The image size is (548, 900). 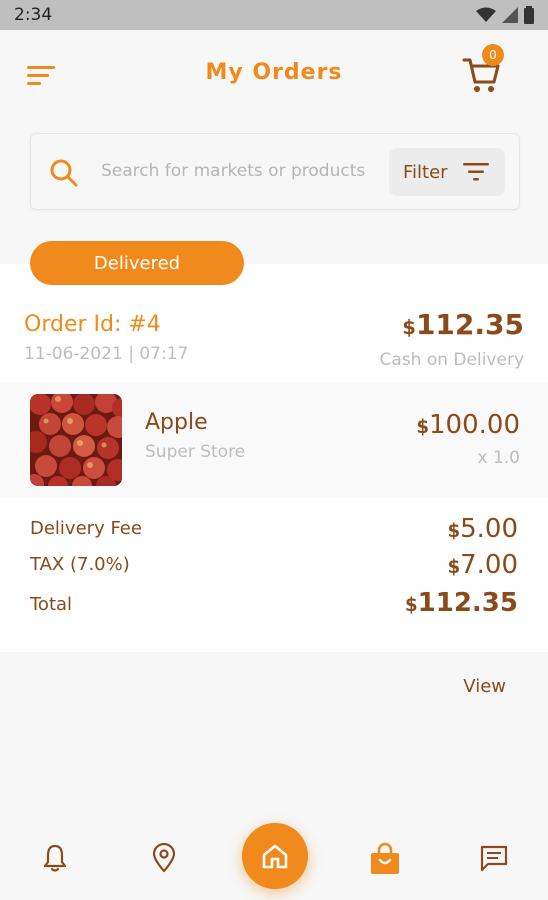 What do you see at coordinates (80, 564) in the screenshot?
I see `tax-label: TAX (7.0%)` at bounding box center [80, 564].